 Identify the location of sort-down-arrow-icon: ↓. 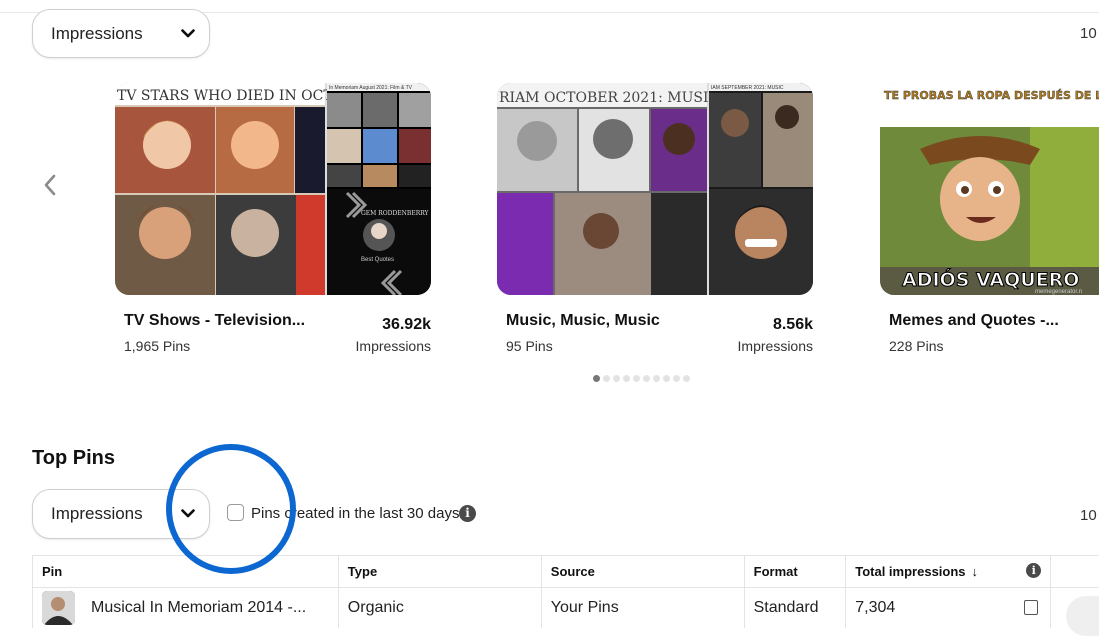
(975, 571).